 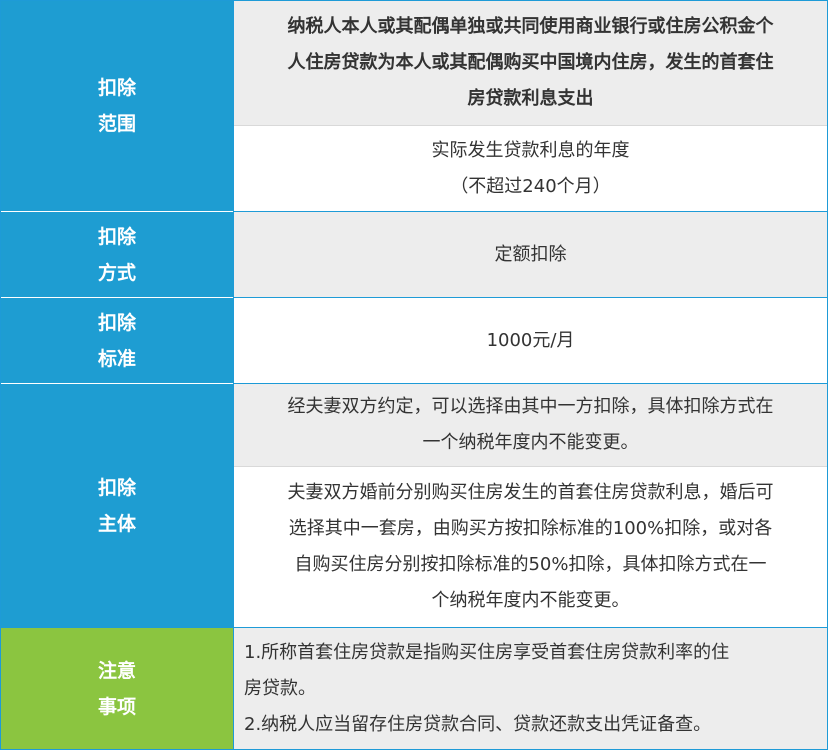 I want to click on standard-label-line1: 扣除, so click(x=116, y=322).